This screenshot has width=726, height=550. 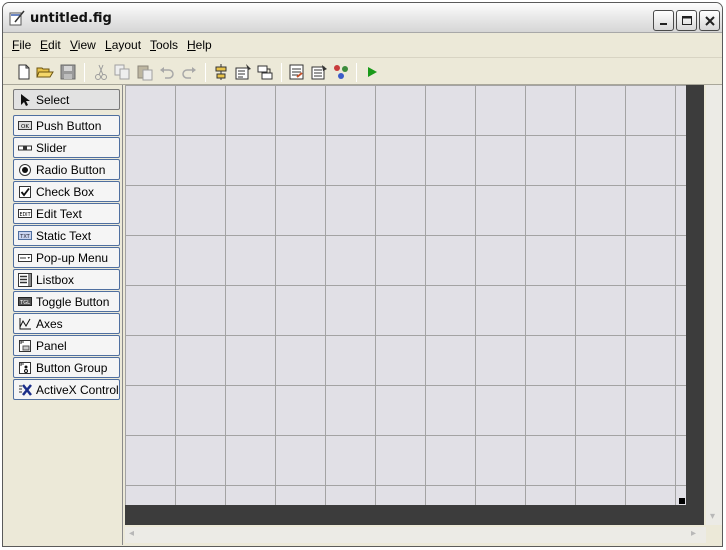 I want to click on palette-edit-text: EDIT Edit Text, so click(x=66, y=213).